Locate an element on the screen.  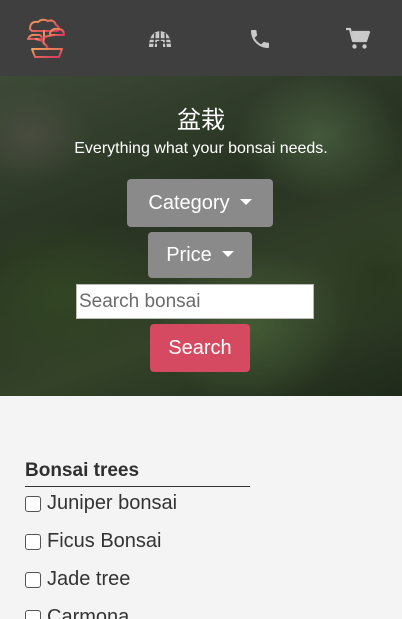
hero-title: 盆栽 is located at coordinates (201, 120).